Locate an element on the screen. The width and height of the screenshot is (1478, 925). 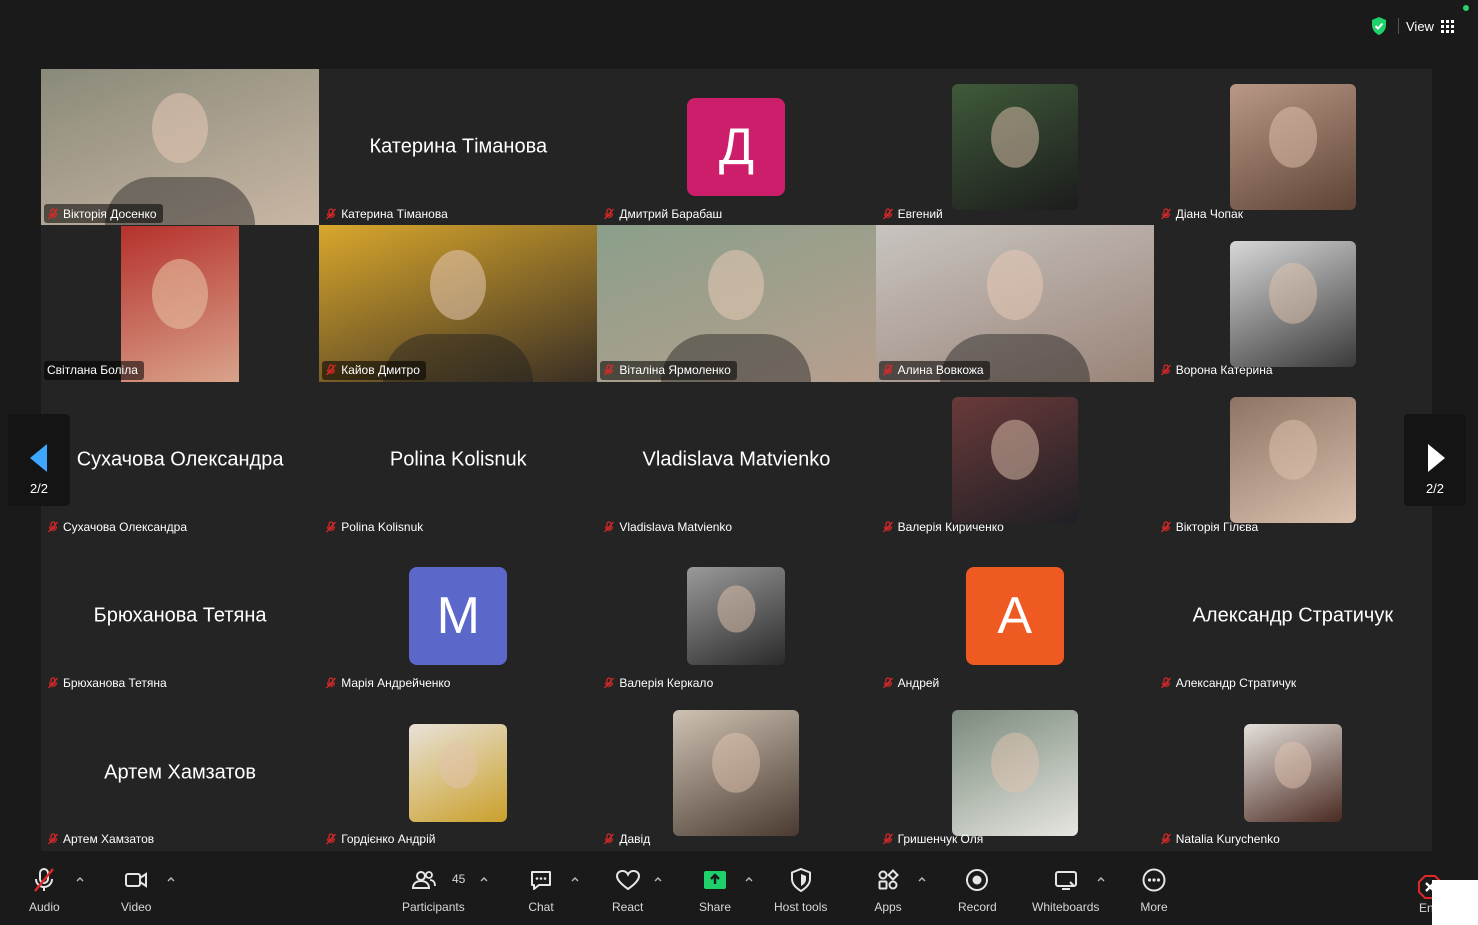
participant-tile: Брюханова Тетяна Брюханова Тетяна is located at coordinates (180, 616).